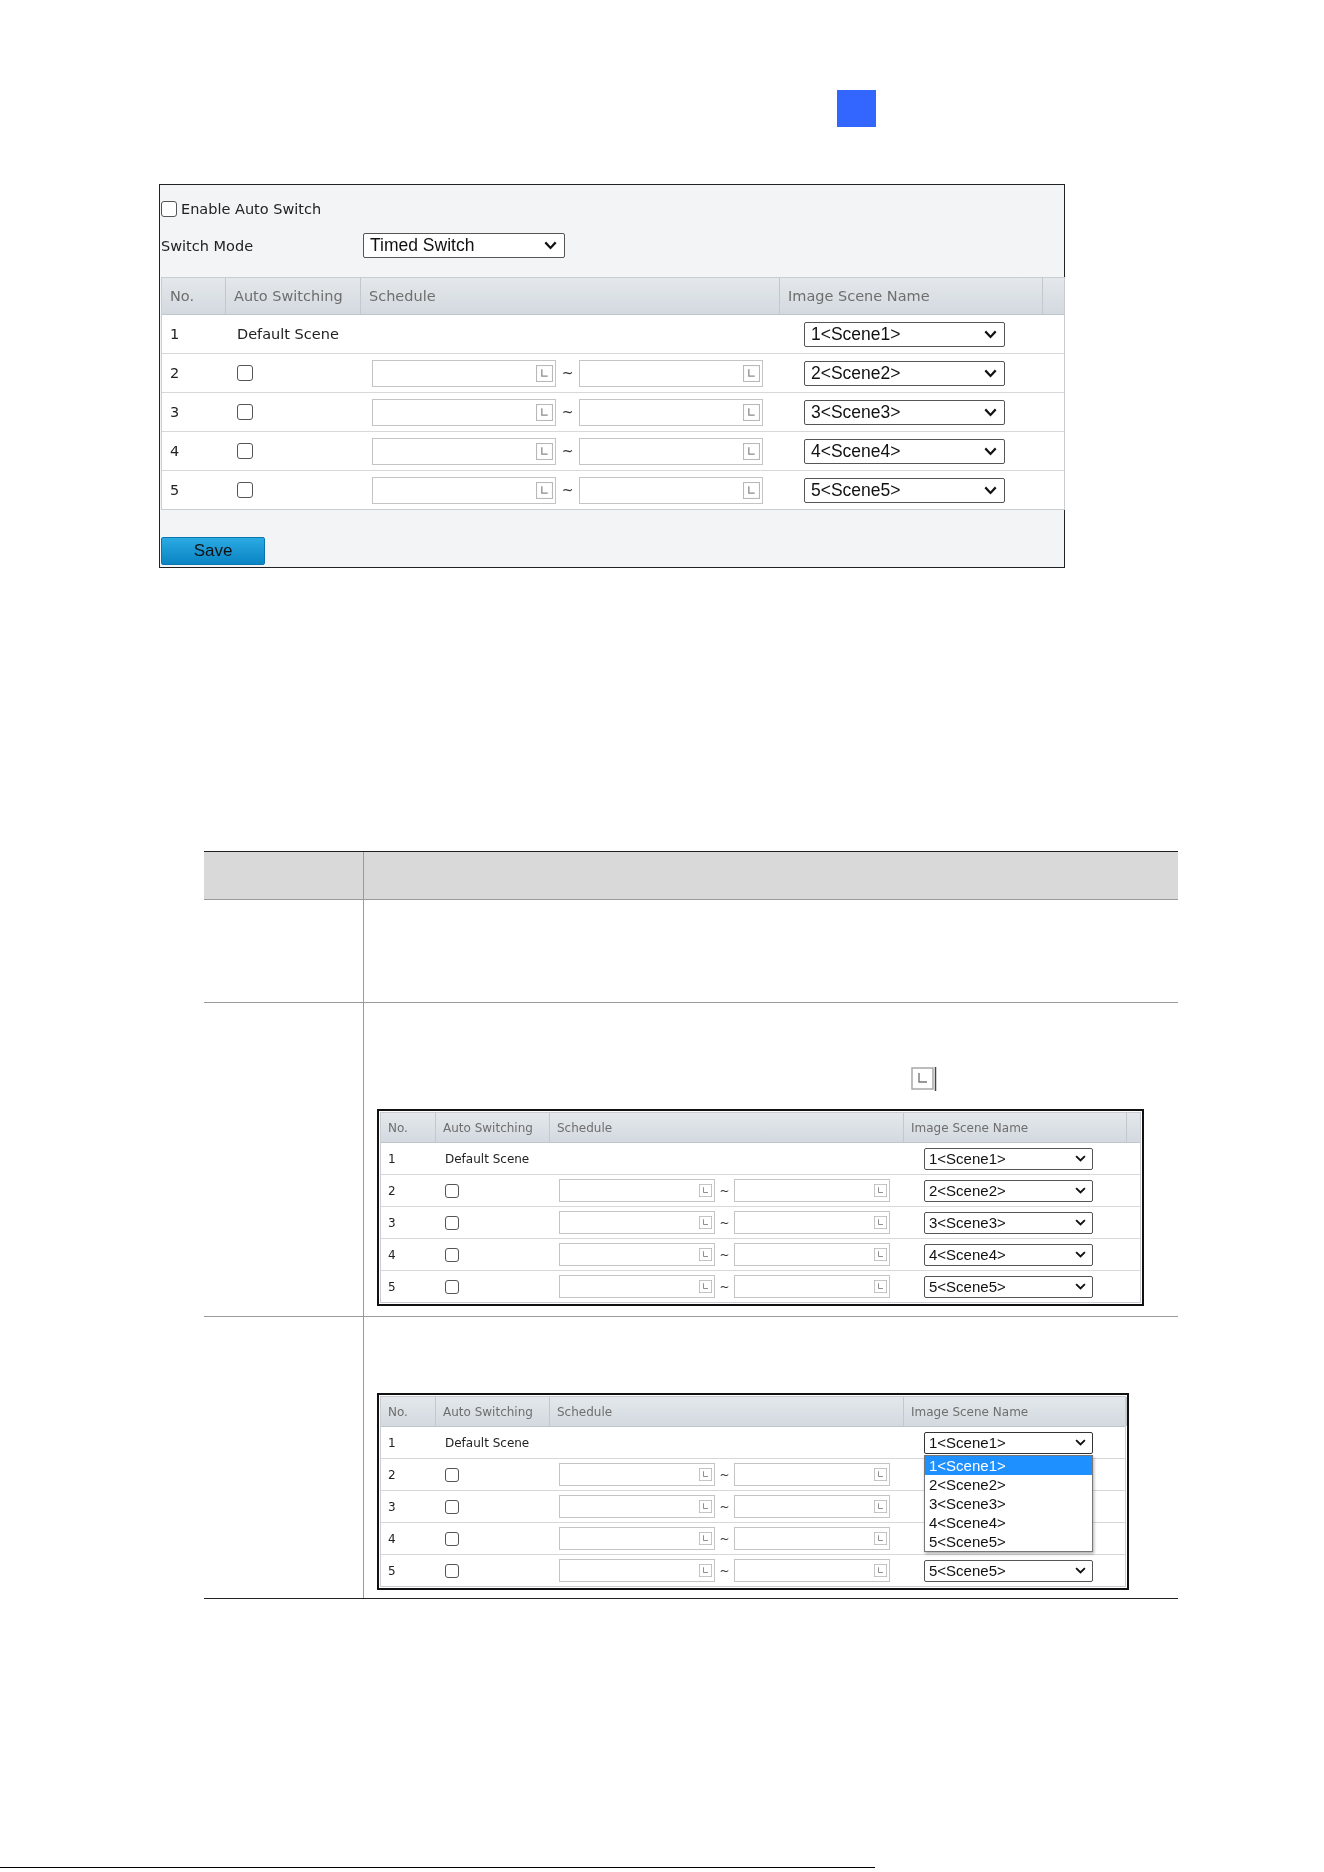 The width and height of the screenshot is (1324, 1872). What do you see at coordinates (408, 1127) in the screenshot?
I see `column-header: No.` at bounding box center [408, 1127].